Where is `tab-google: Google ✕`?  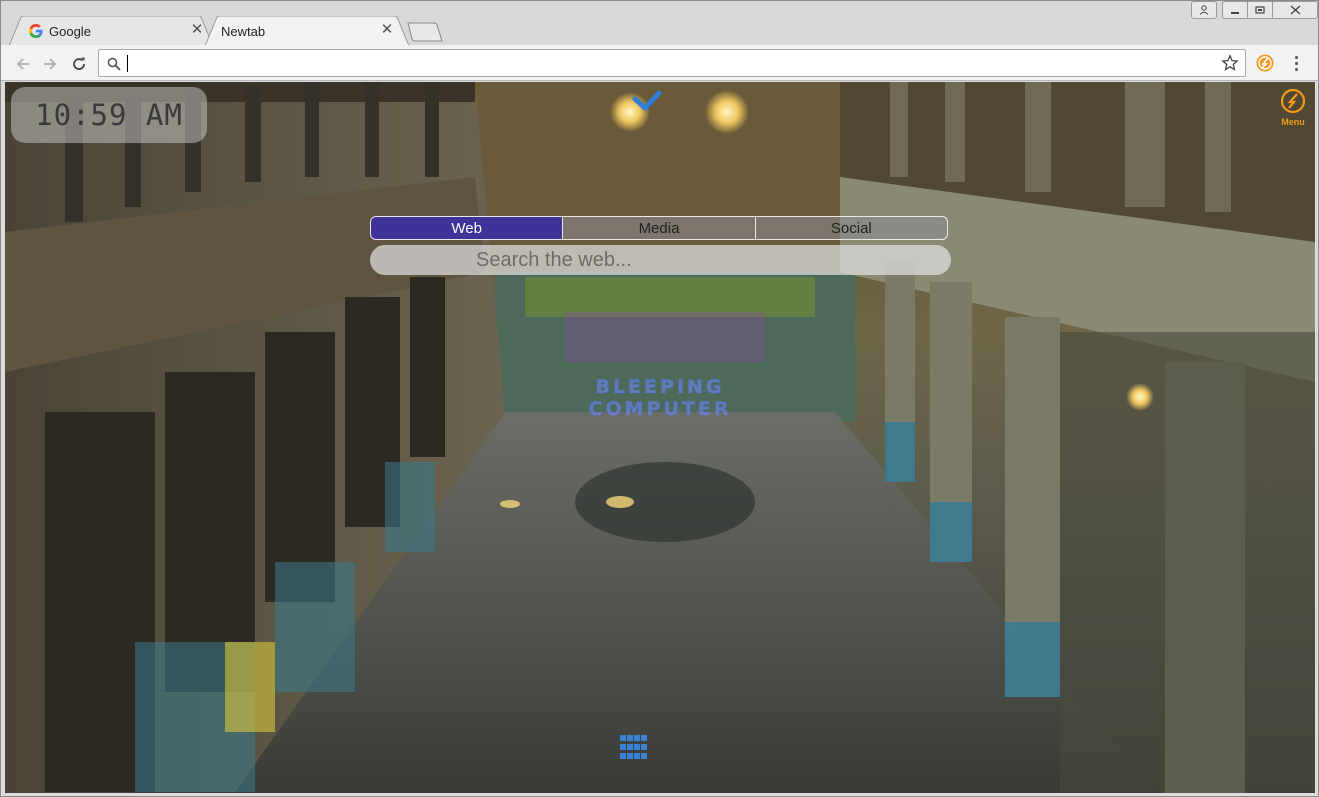 tab-google: Google ✕ is located at coordinates (111, 31).